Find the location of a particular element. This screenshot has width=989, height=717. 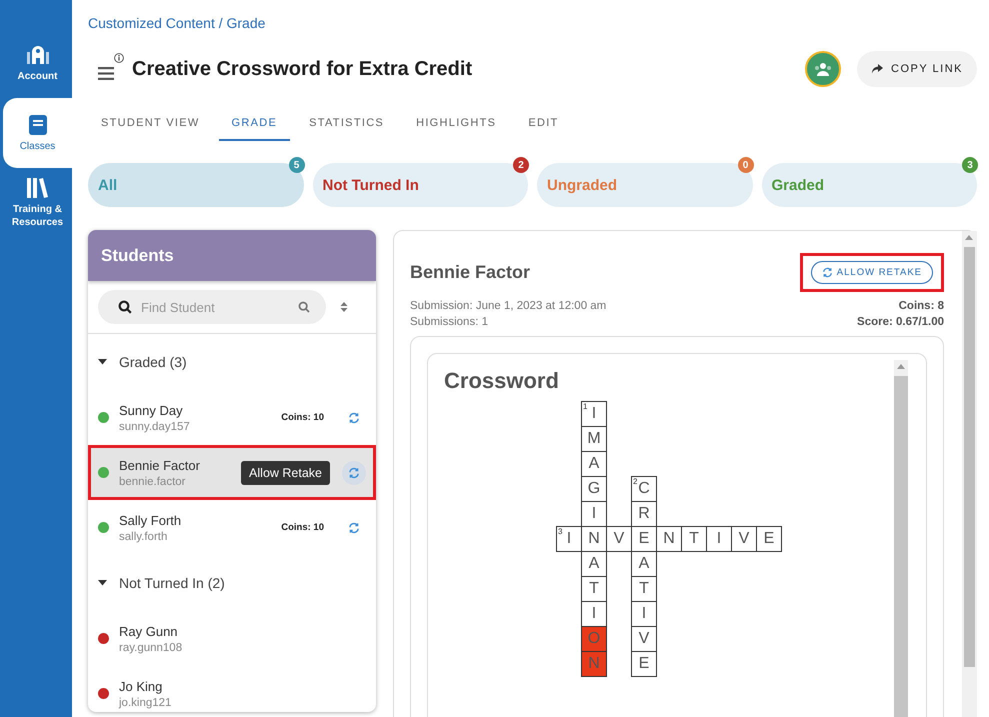

crossword-title: Crossword is located at coordinates (502, 381).